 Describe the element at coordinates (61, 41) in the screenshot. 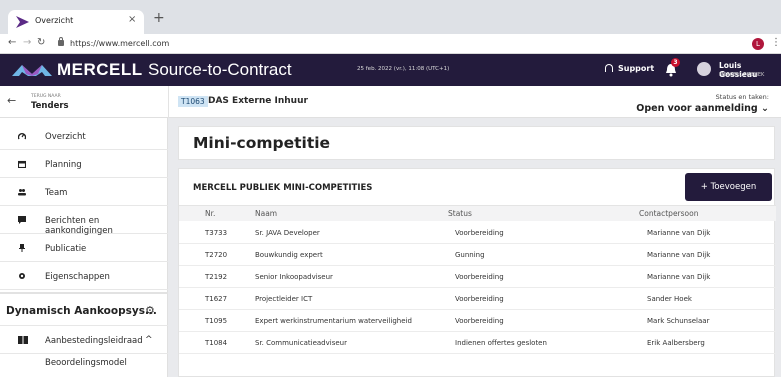

I see `lock-icon` at that location.